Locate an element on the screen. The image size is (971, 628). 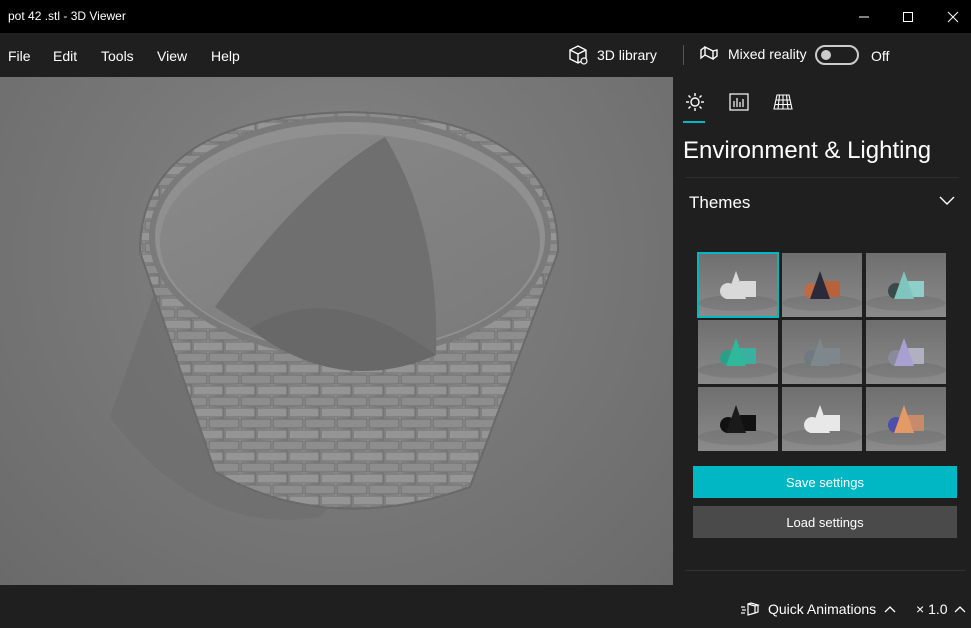
theme-dark is located at coordinates (738, 419).